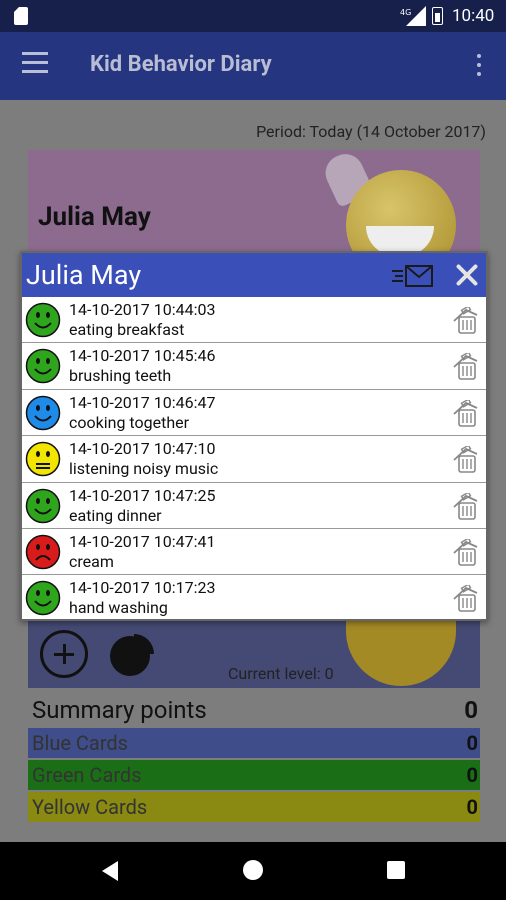 Image resolution: width=506 pixels, height=900 pixels. Describe the element at coordinates (118, 608) in the screenshot. I see `entry-description: hand washing` at that location.